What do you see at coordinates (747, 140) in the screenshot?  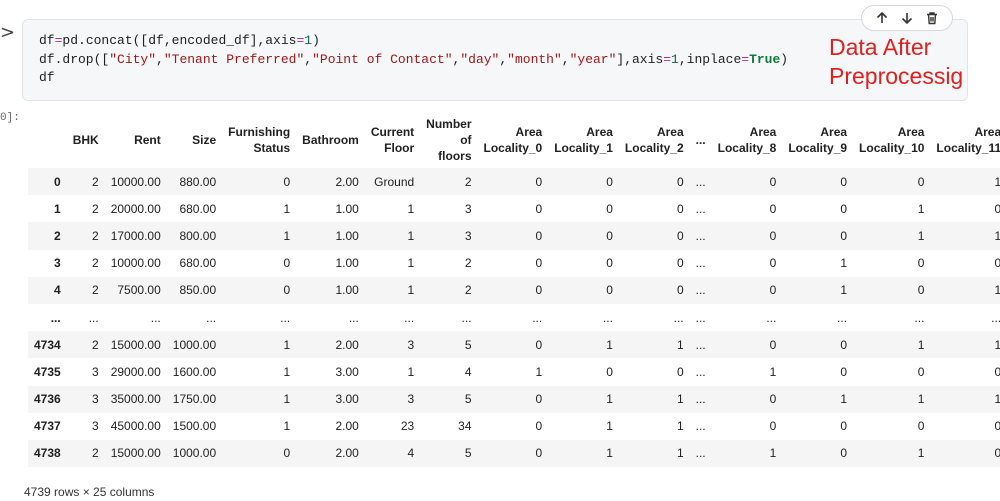 I see `column-header: Area Locality_8` at bounding box center [747, 140].